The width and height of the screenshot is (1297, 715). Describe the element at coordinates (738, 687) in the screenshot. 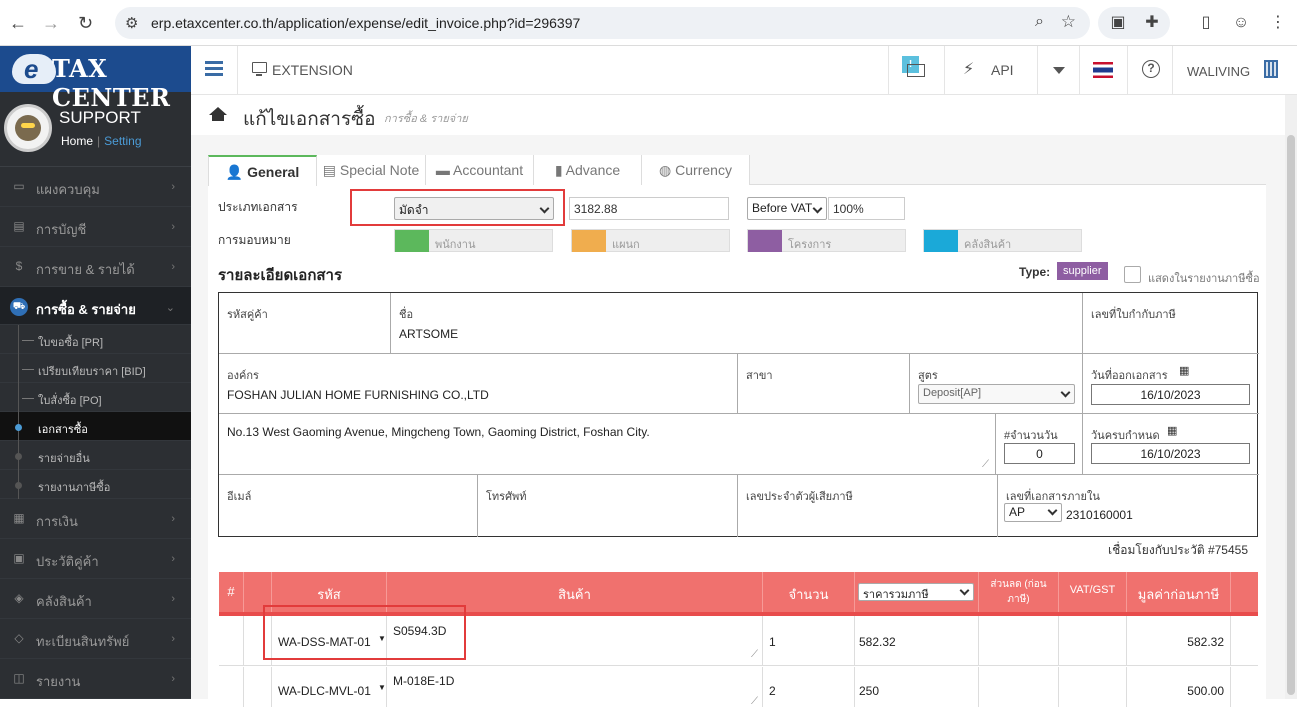

I see `table-row: WA-DLC-MVL-01 ▼ M-018E-1D ⟋ 2 250 500.00` at that location.